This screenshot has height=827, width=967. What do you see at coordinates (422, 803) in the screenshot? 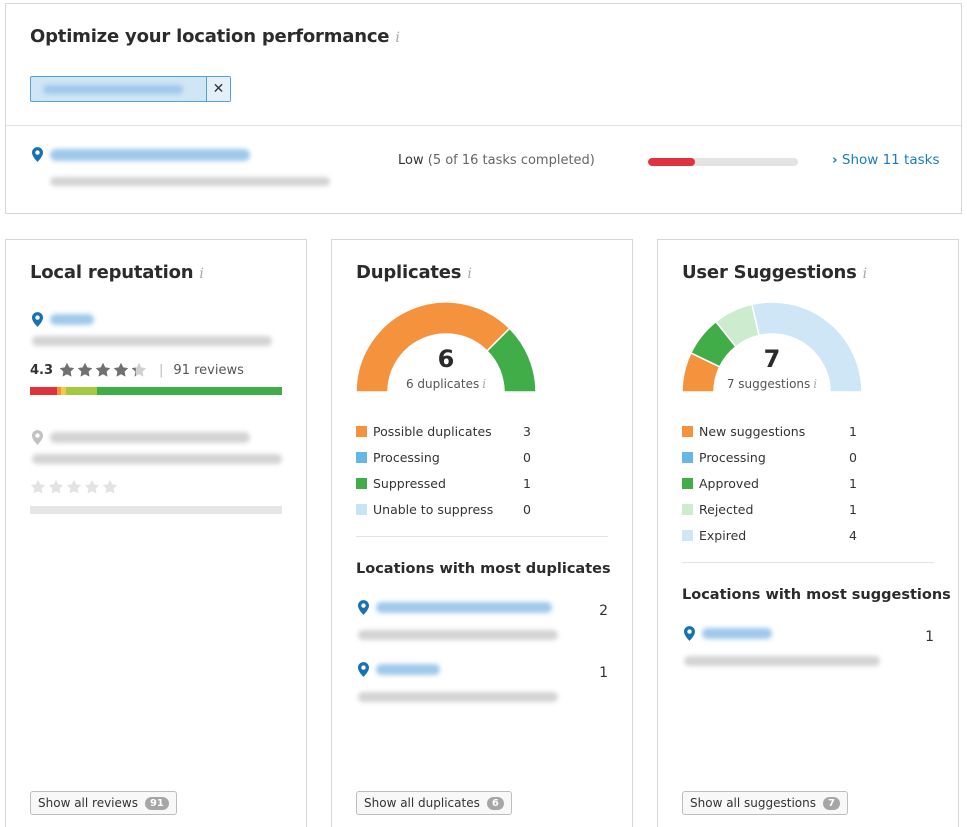
I see `show-all-duplicates-label: Show all duplicates` at bounding box center [422, 803].